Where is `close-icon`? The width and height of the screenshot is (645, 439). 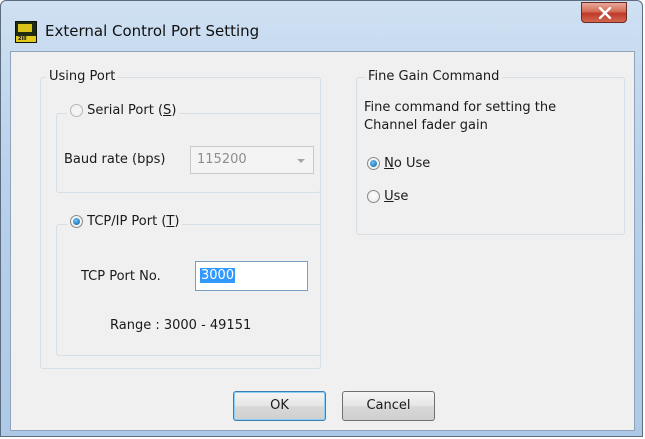 close-icon is located at coordinates (605, 13).